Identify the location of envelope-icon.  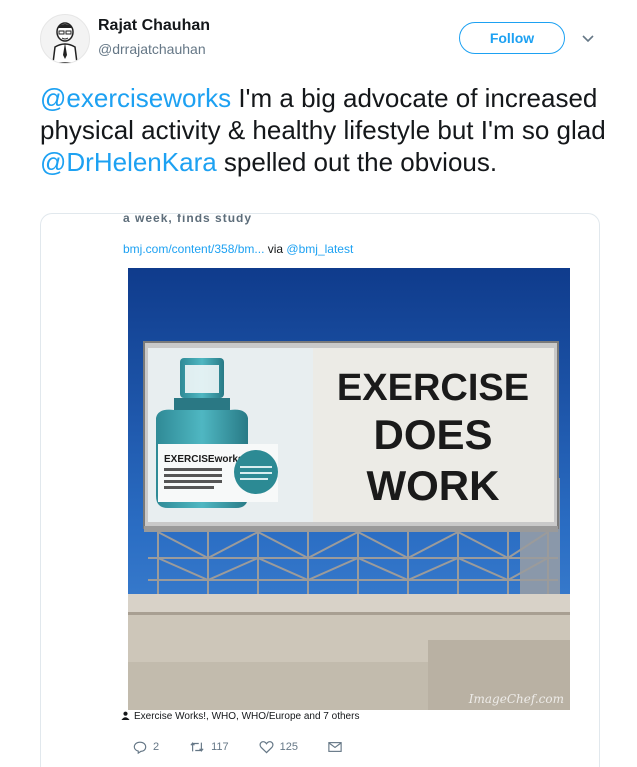
(335, 747).